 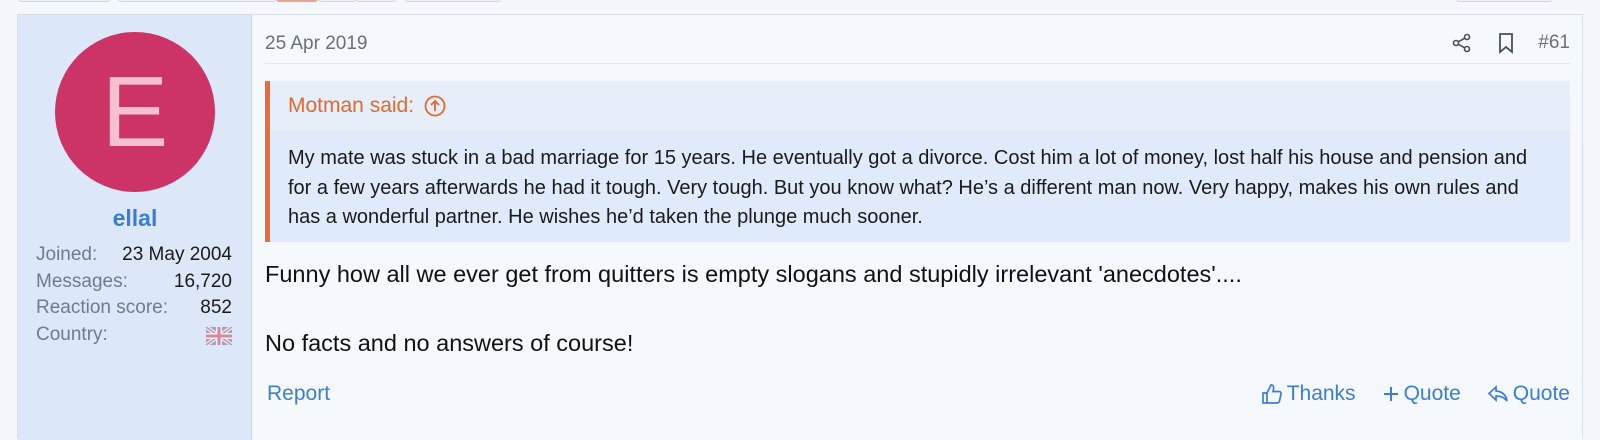 I want to click on stat-reaction-score: Reaction score: 852, so click(x=134, y=308).